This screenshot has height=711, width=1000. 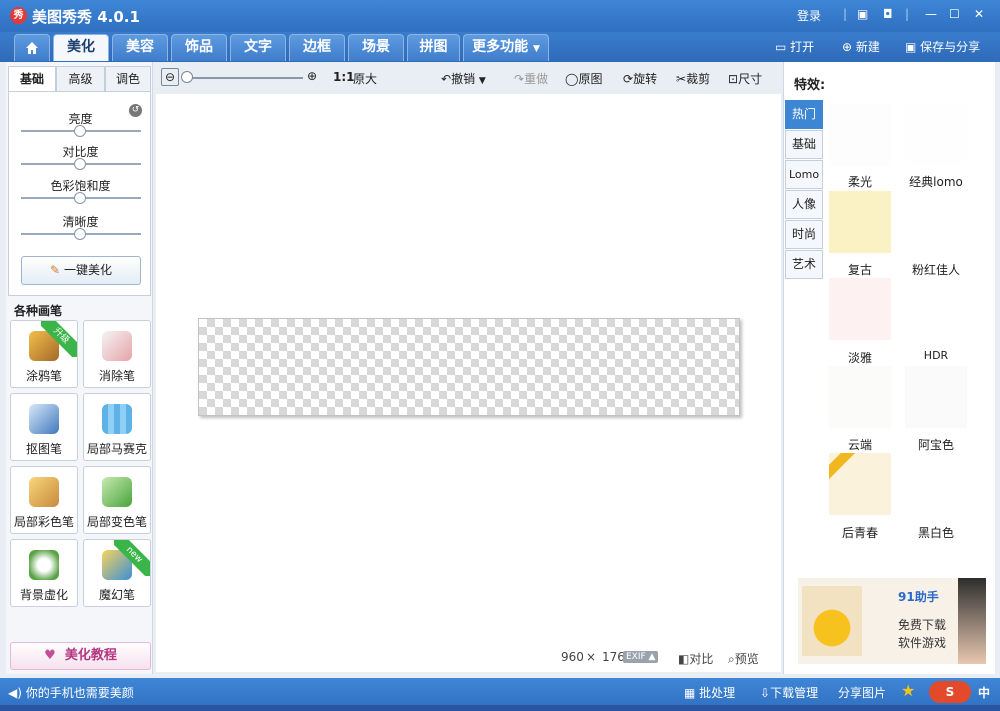 What do you see at coordinates (781, 47) in the screenshot?
I see `folder-icon: ▭` at bounding box center [781, 47].